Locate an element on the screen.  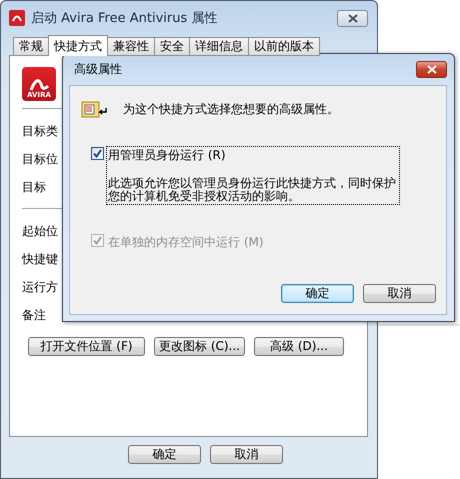
field-label: 运行方 is located at coordinates (40, 287).